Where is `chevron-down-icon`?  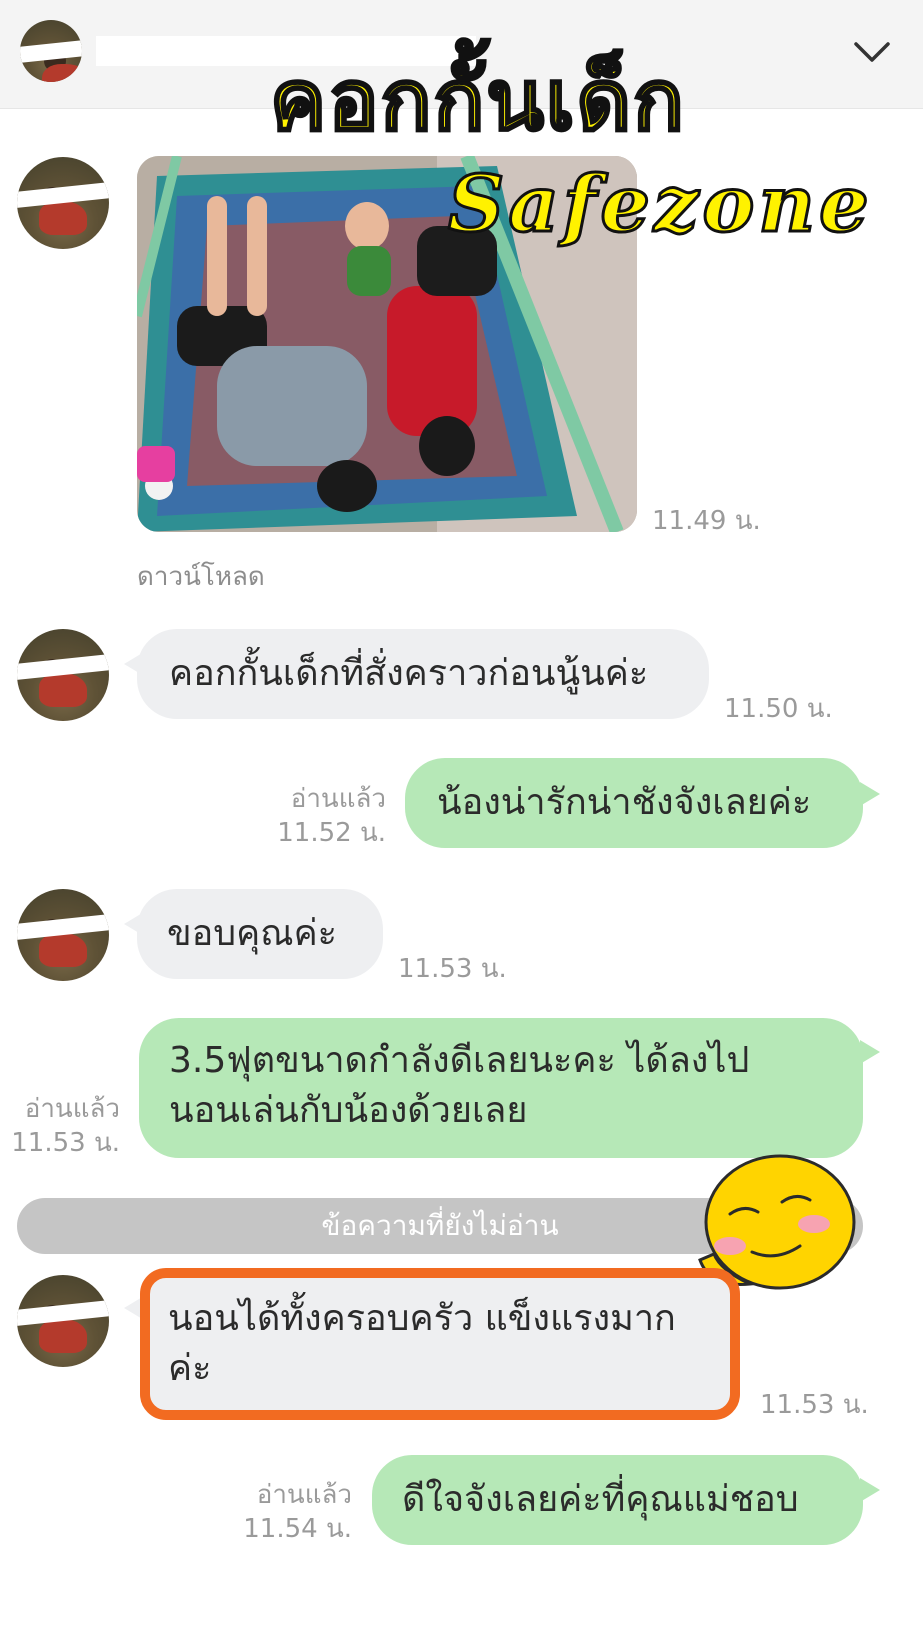
chevron-down-icon is located at coordinates (872, 51).